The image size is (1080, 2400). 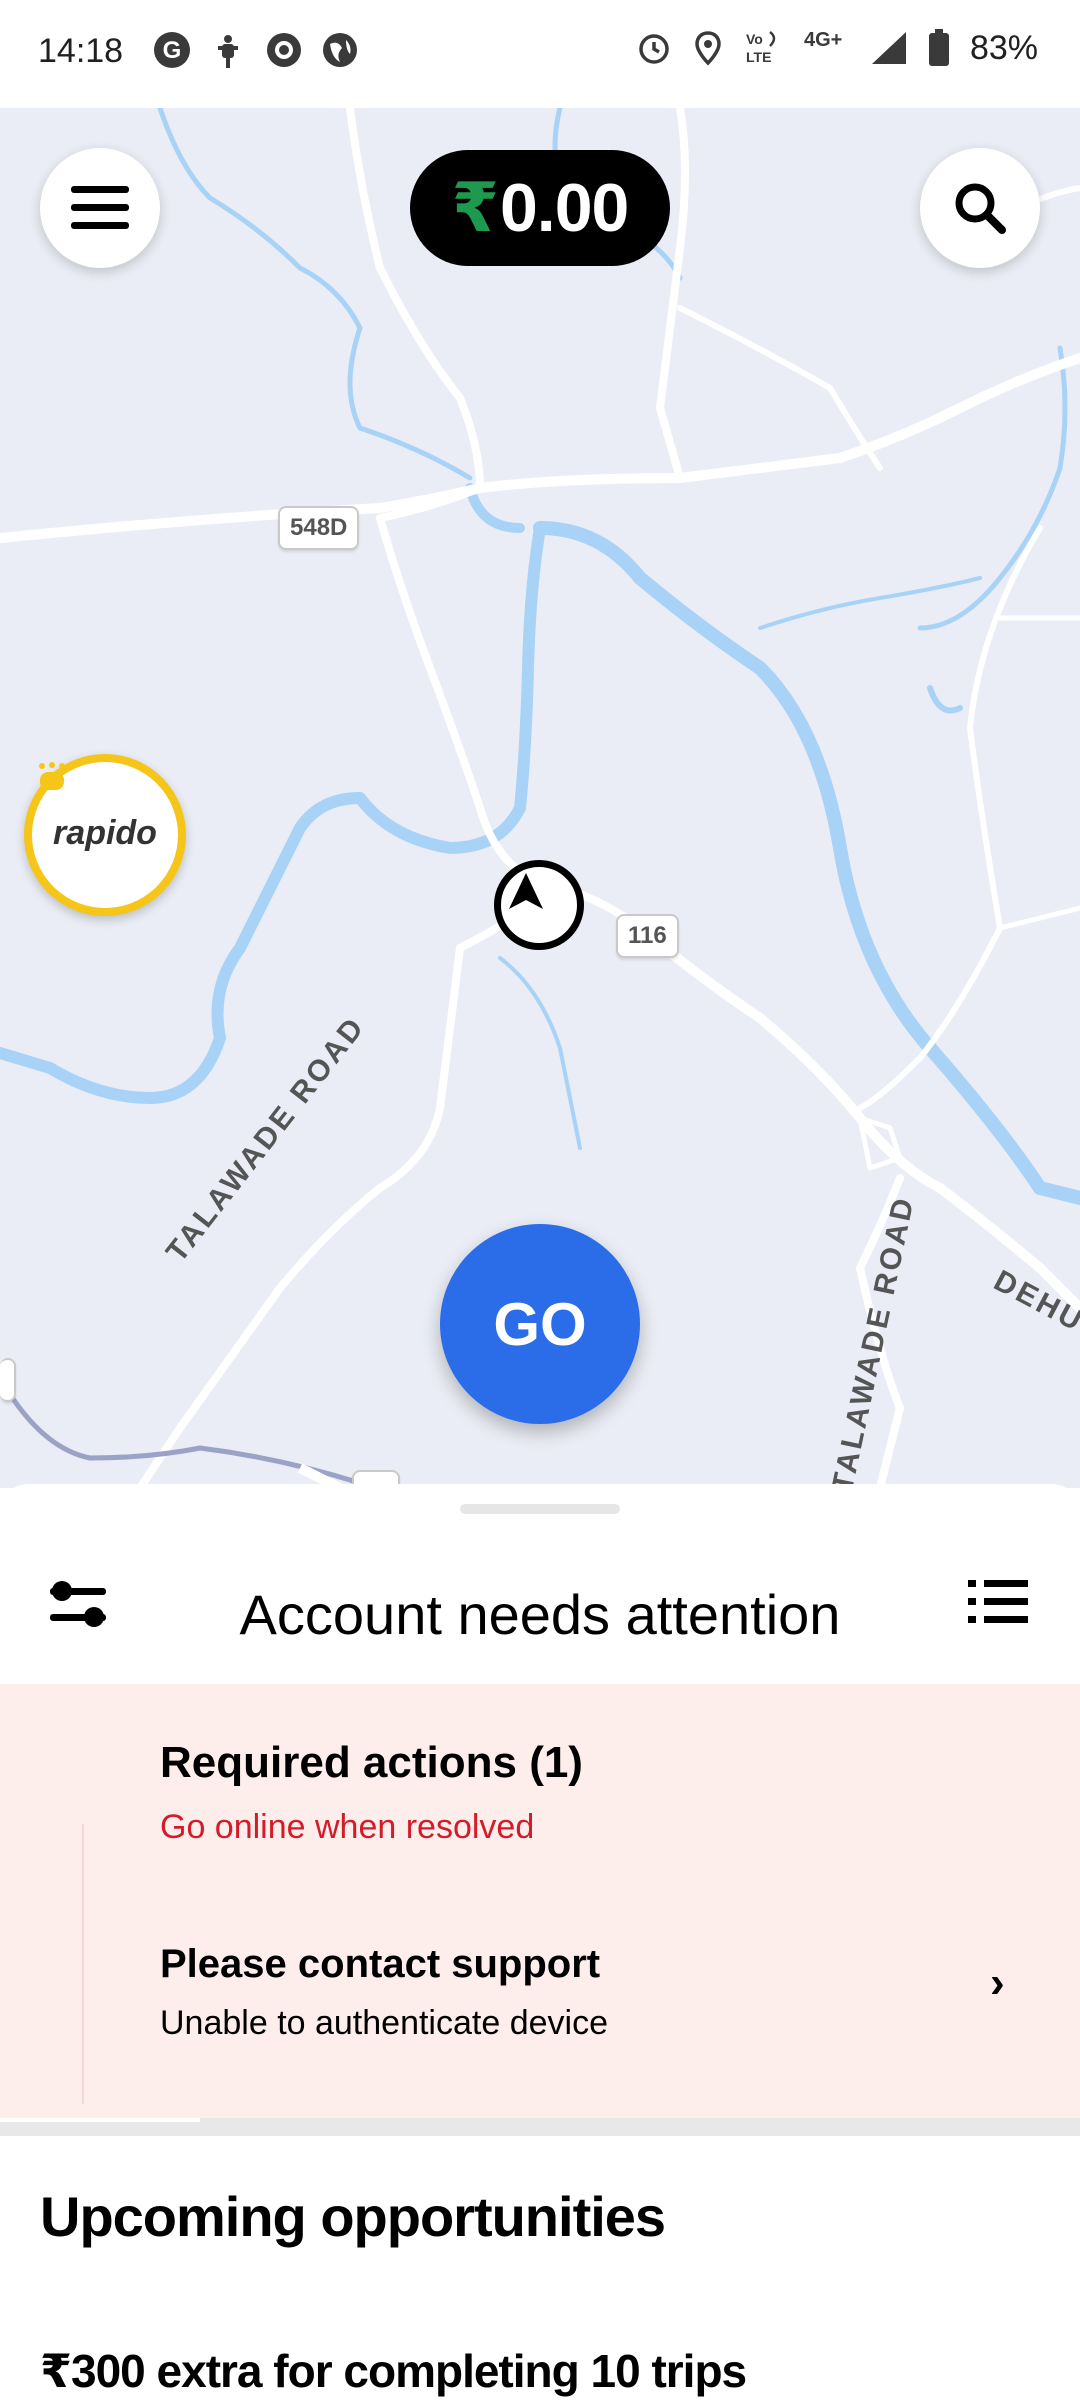 I want to click on highway-shield: 116, so click(x=647, y=936).